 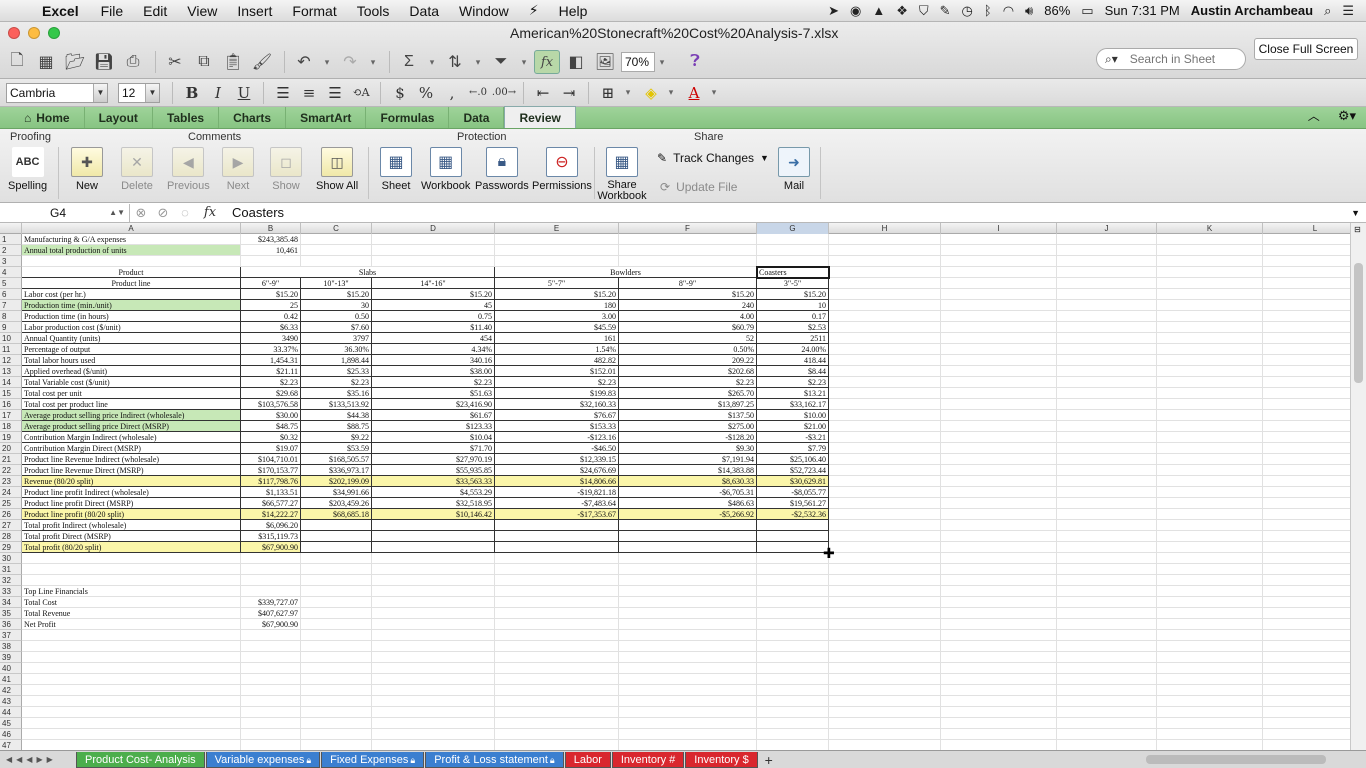 What do you see at coordinates (1306, 316) in the screenshot?
I see `cell-l8` at bounding box center [1306, 316].